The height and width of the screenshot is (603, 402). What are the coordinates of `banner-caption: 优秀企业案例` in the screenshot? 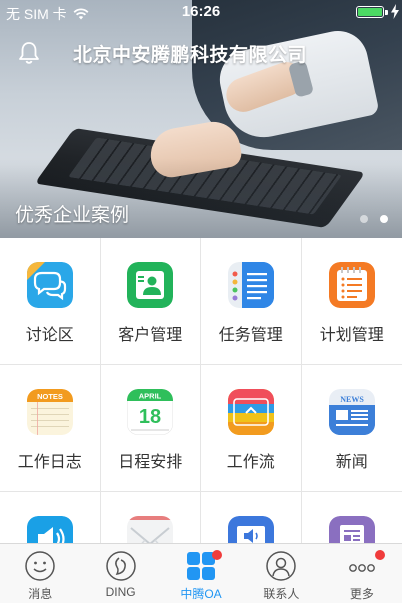 It's located at (72, 215).